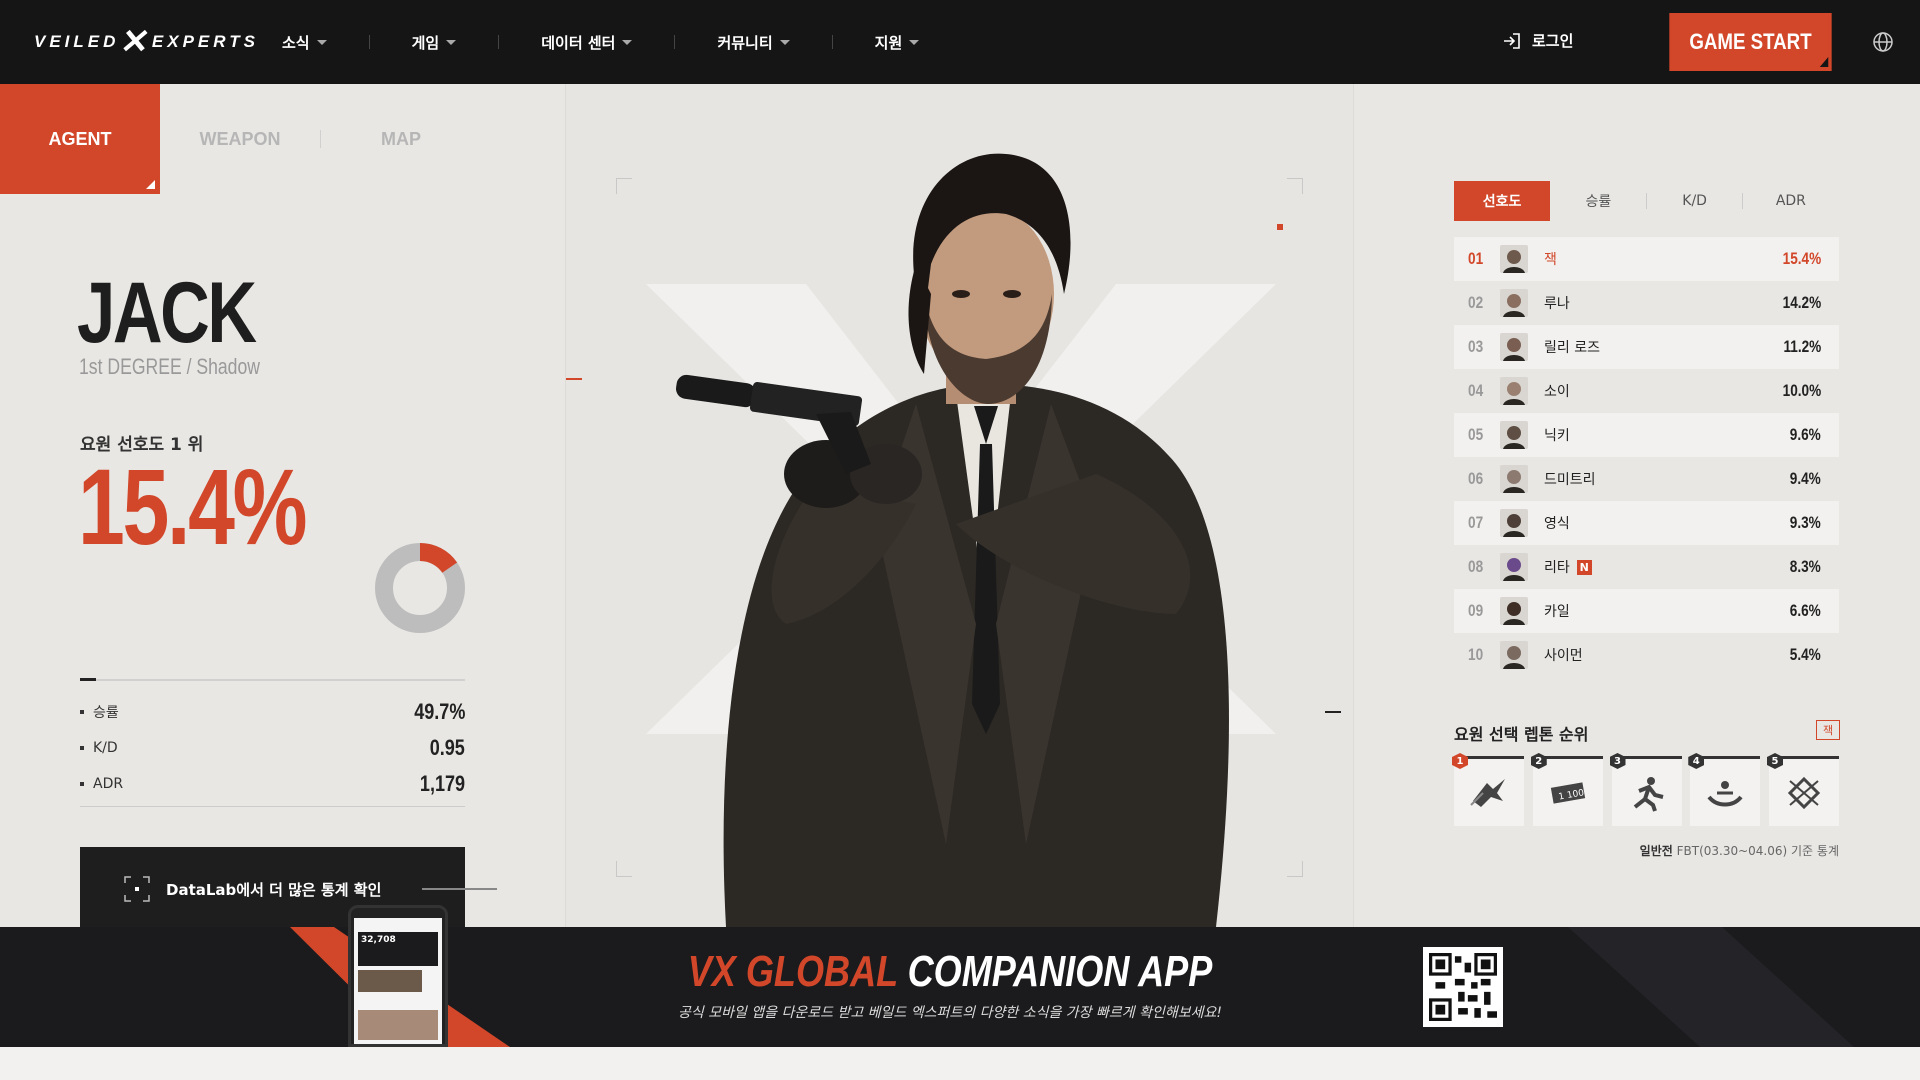 This screenshot has width=1920, height=1080. What do you see at coordinates (960, 1063) in the screenshot?
I see `page-footer-strip` at bounding box center [960, 1063].